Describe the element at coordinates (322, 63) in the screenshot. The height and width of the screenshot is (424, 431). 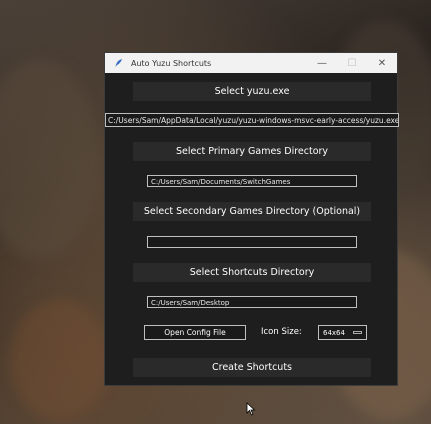
I see `minimize-button: —` at that location.